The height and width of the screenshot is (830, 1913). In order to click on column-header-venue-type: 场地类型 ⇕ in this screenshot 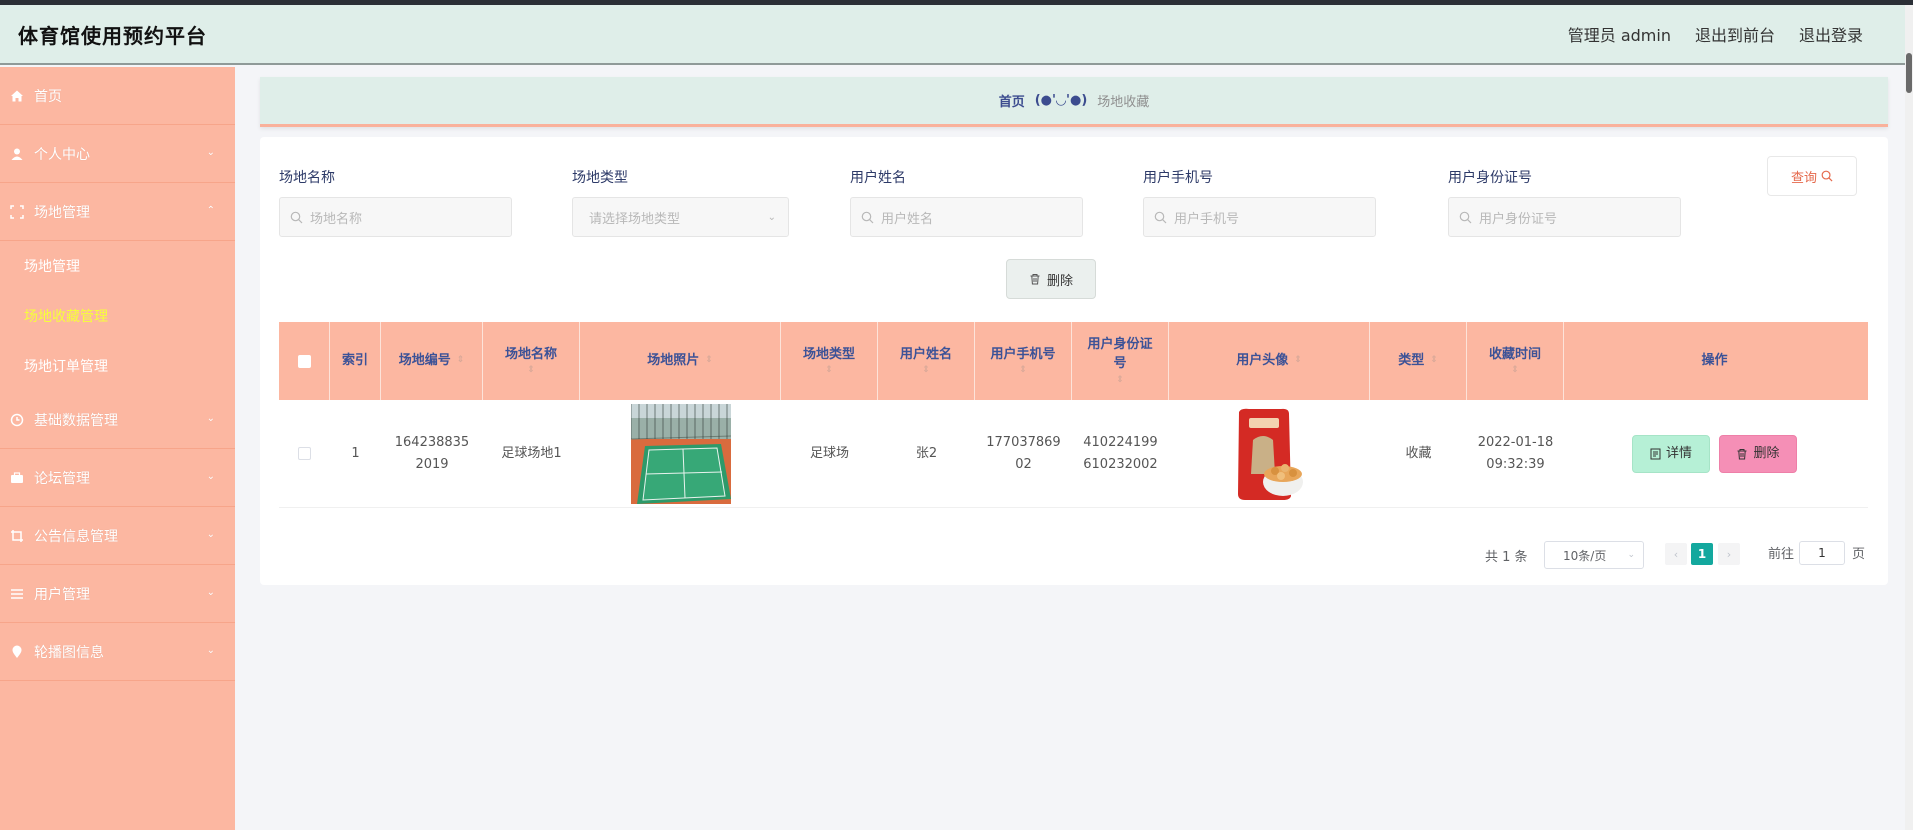, I will do `click(829, 361)`.